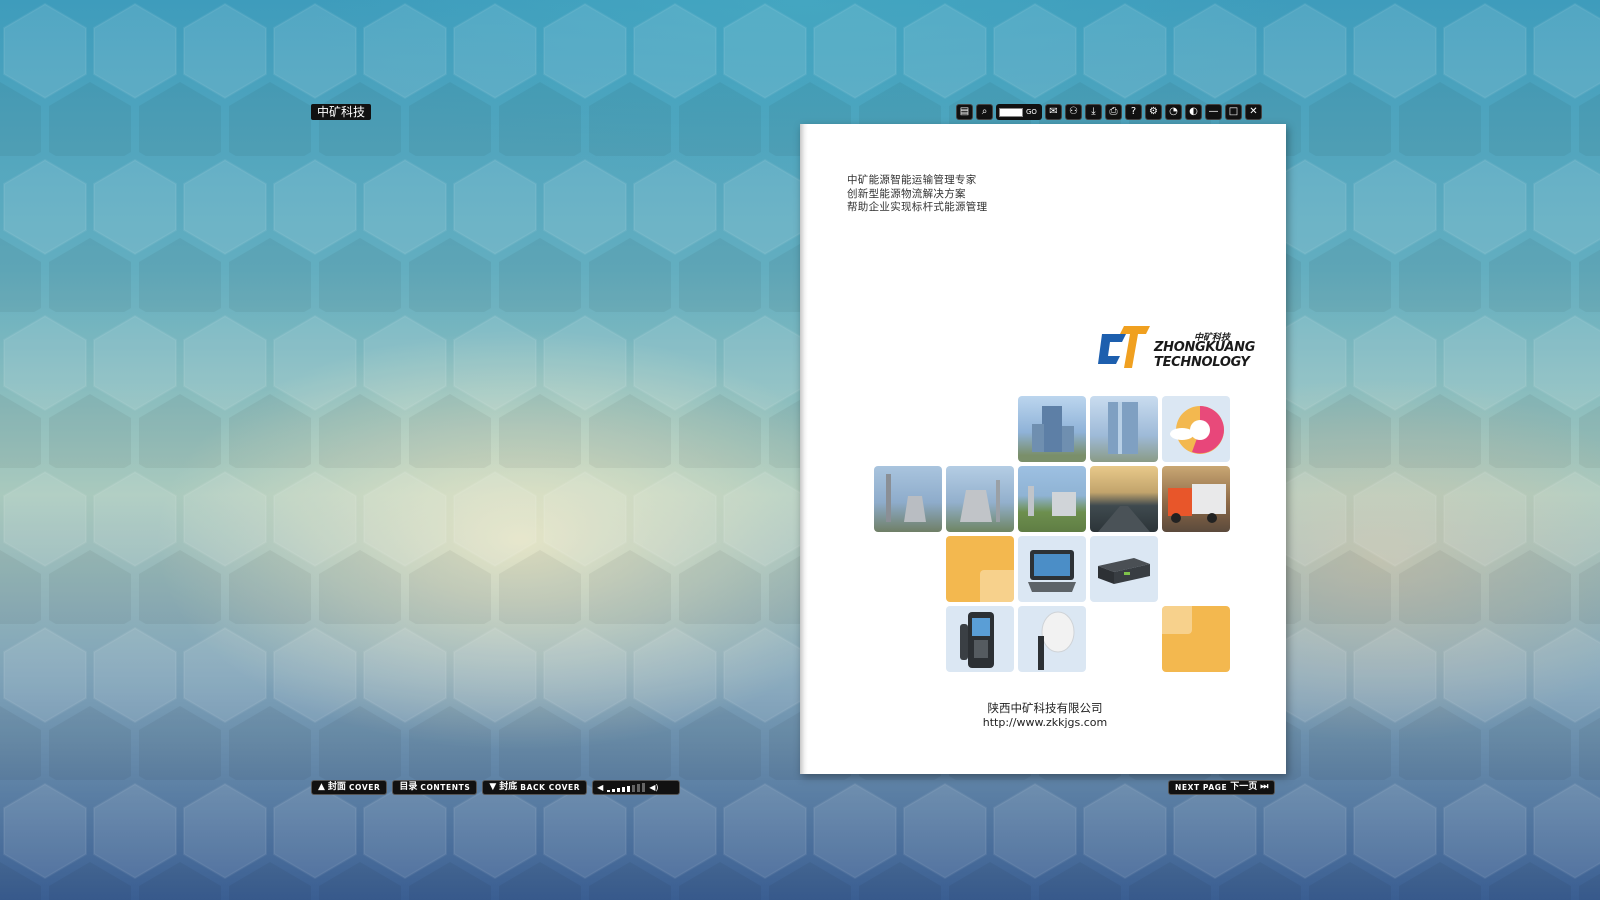 The width and height of the screenshot is (1600, 900). Describe the element at coordinates (1011, 112) in the screenshot. I see `goto-page-input` at that location.